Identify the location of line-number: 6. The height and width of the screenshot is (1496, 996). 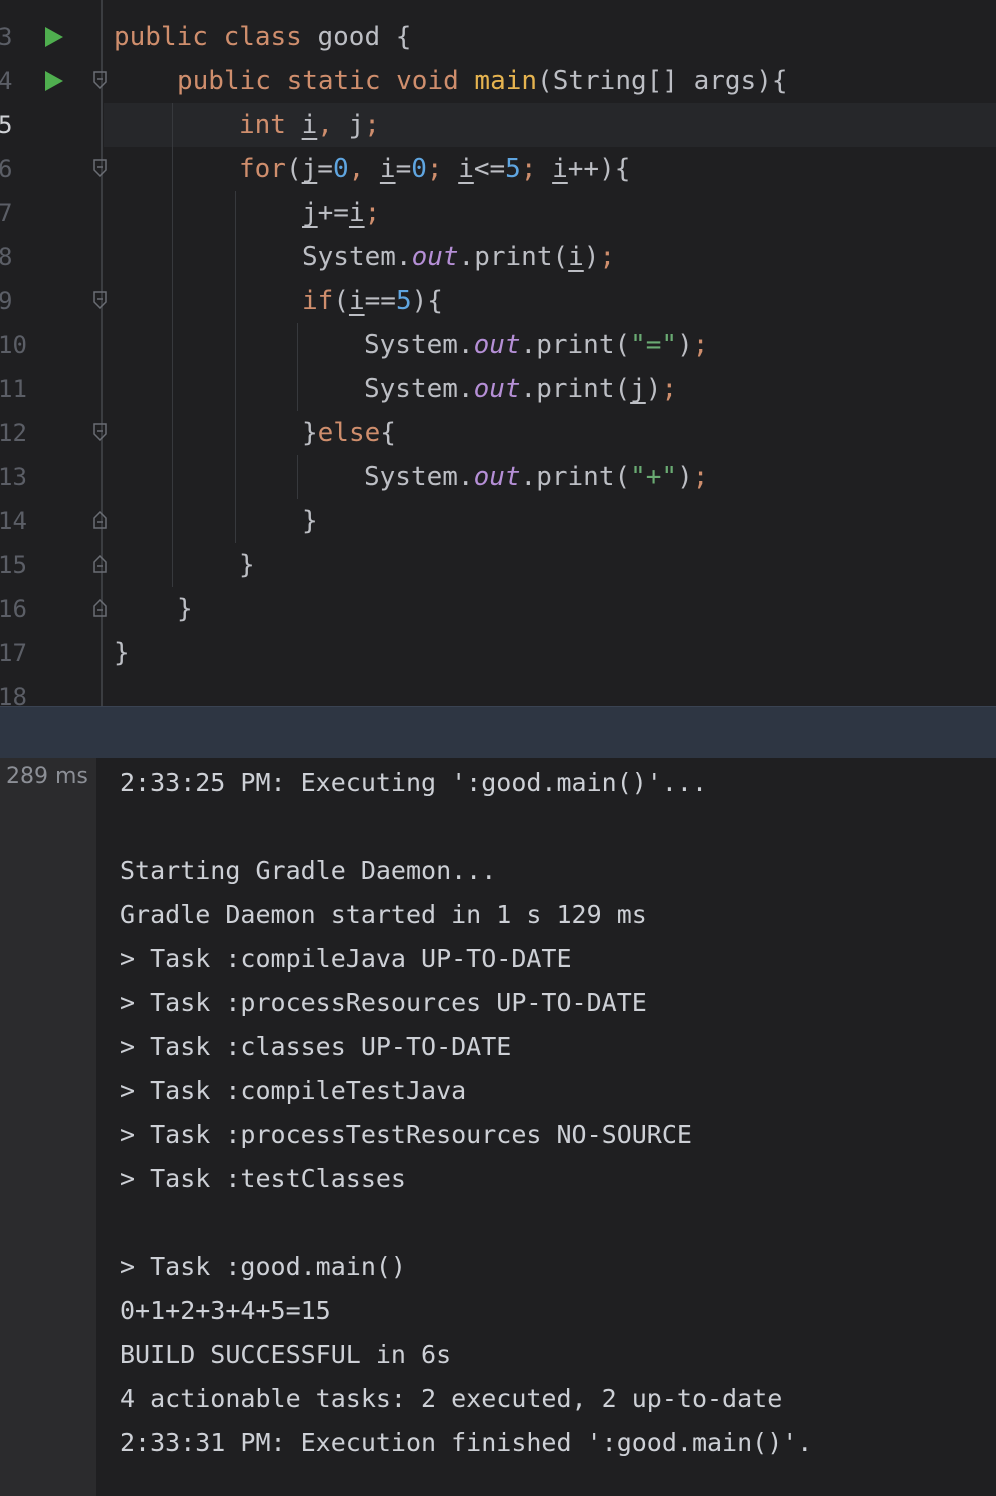
(6, 169).